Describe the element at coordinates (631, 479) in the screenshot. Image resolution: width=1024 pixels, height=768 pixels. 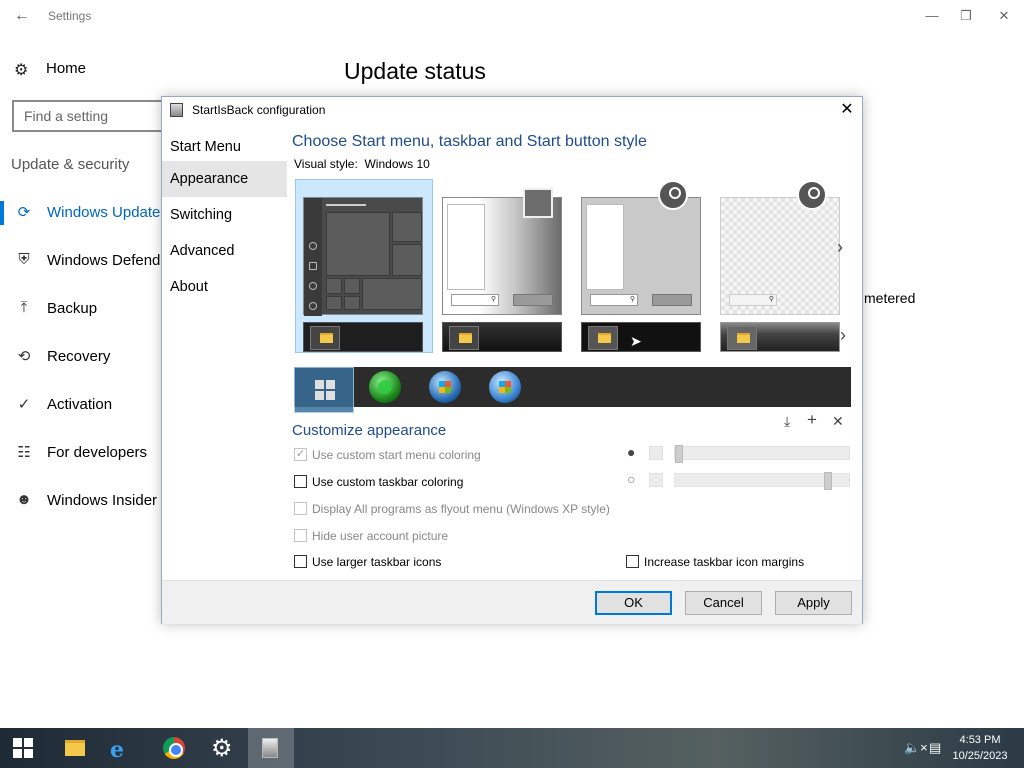
I see `drop-outline-icon: ○` at that location.